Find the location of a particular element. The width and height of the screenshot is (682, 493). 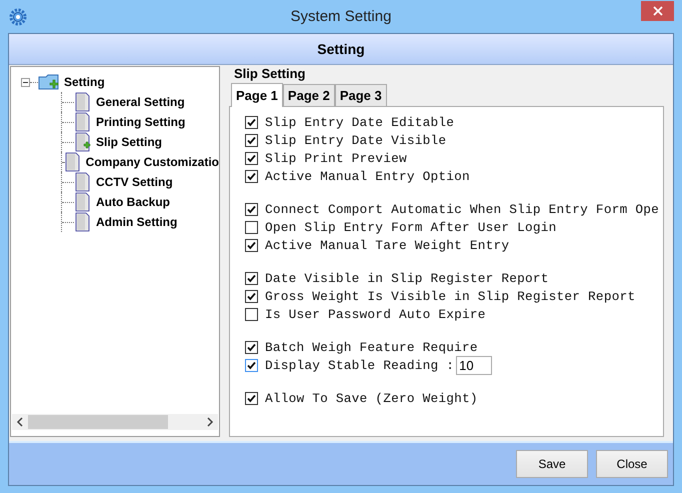

checkbox-label: Active Manual Entry Option is located at coordinates (367, 176).